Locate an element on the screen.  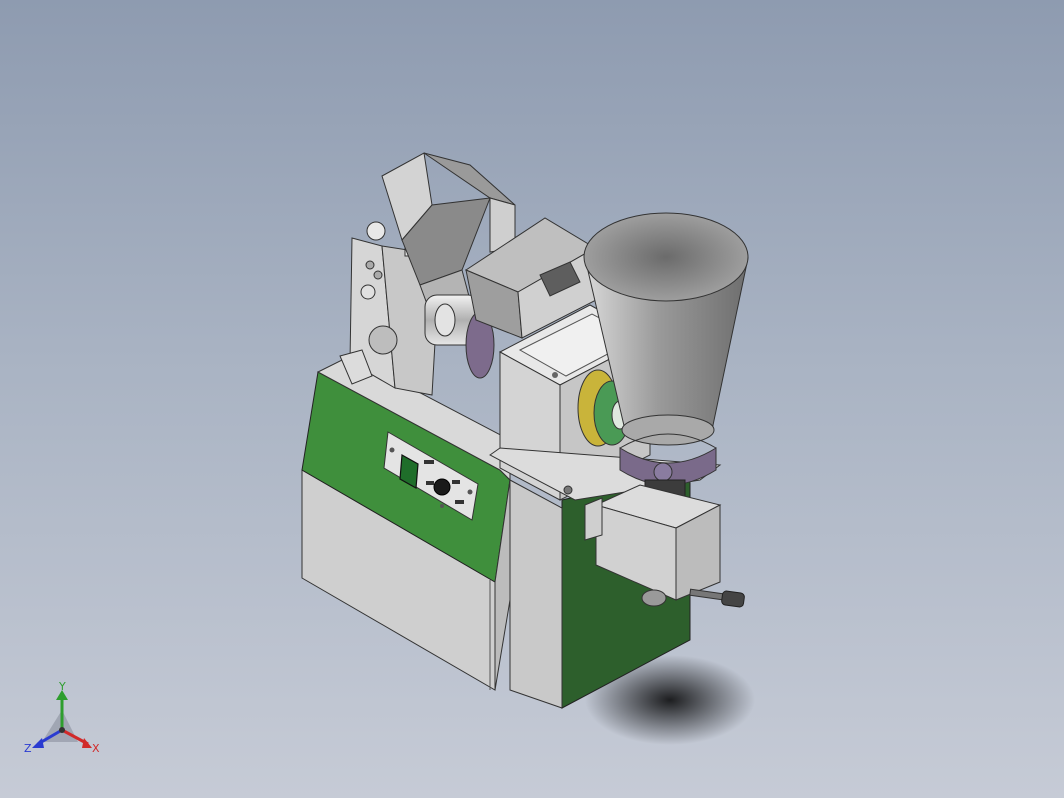
hopper-rim is located at coordinates (666, 257).